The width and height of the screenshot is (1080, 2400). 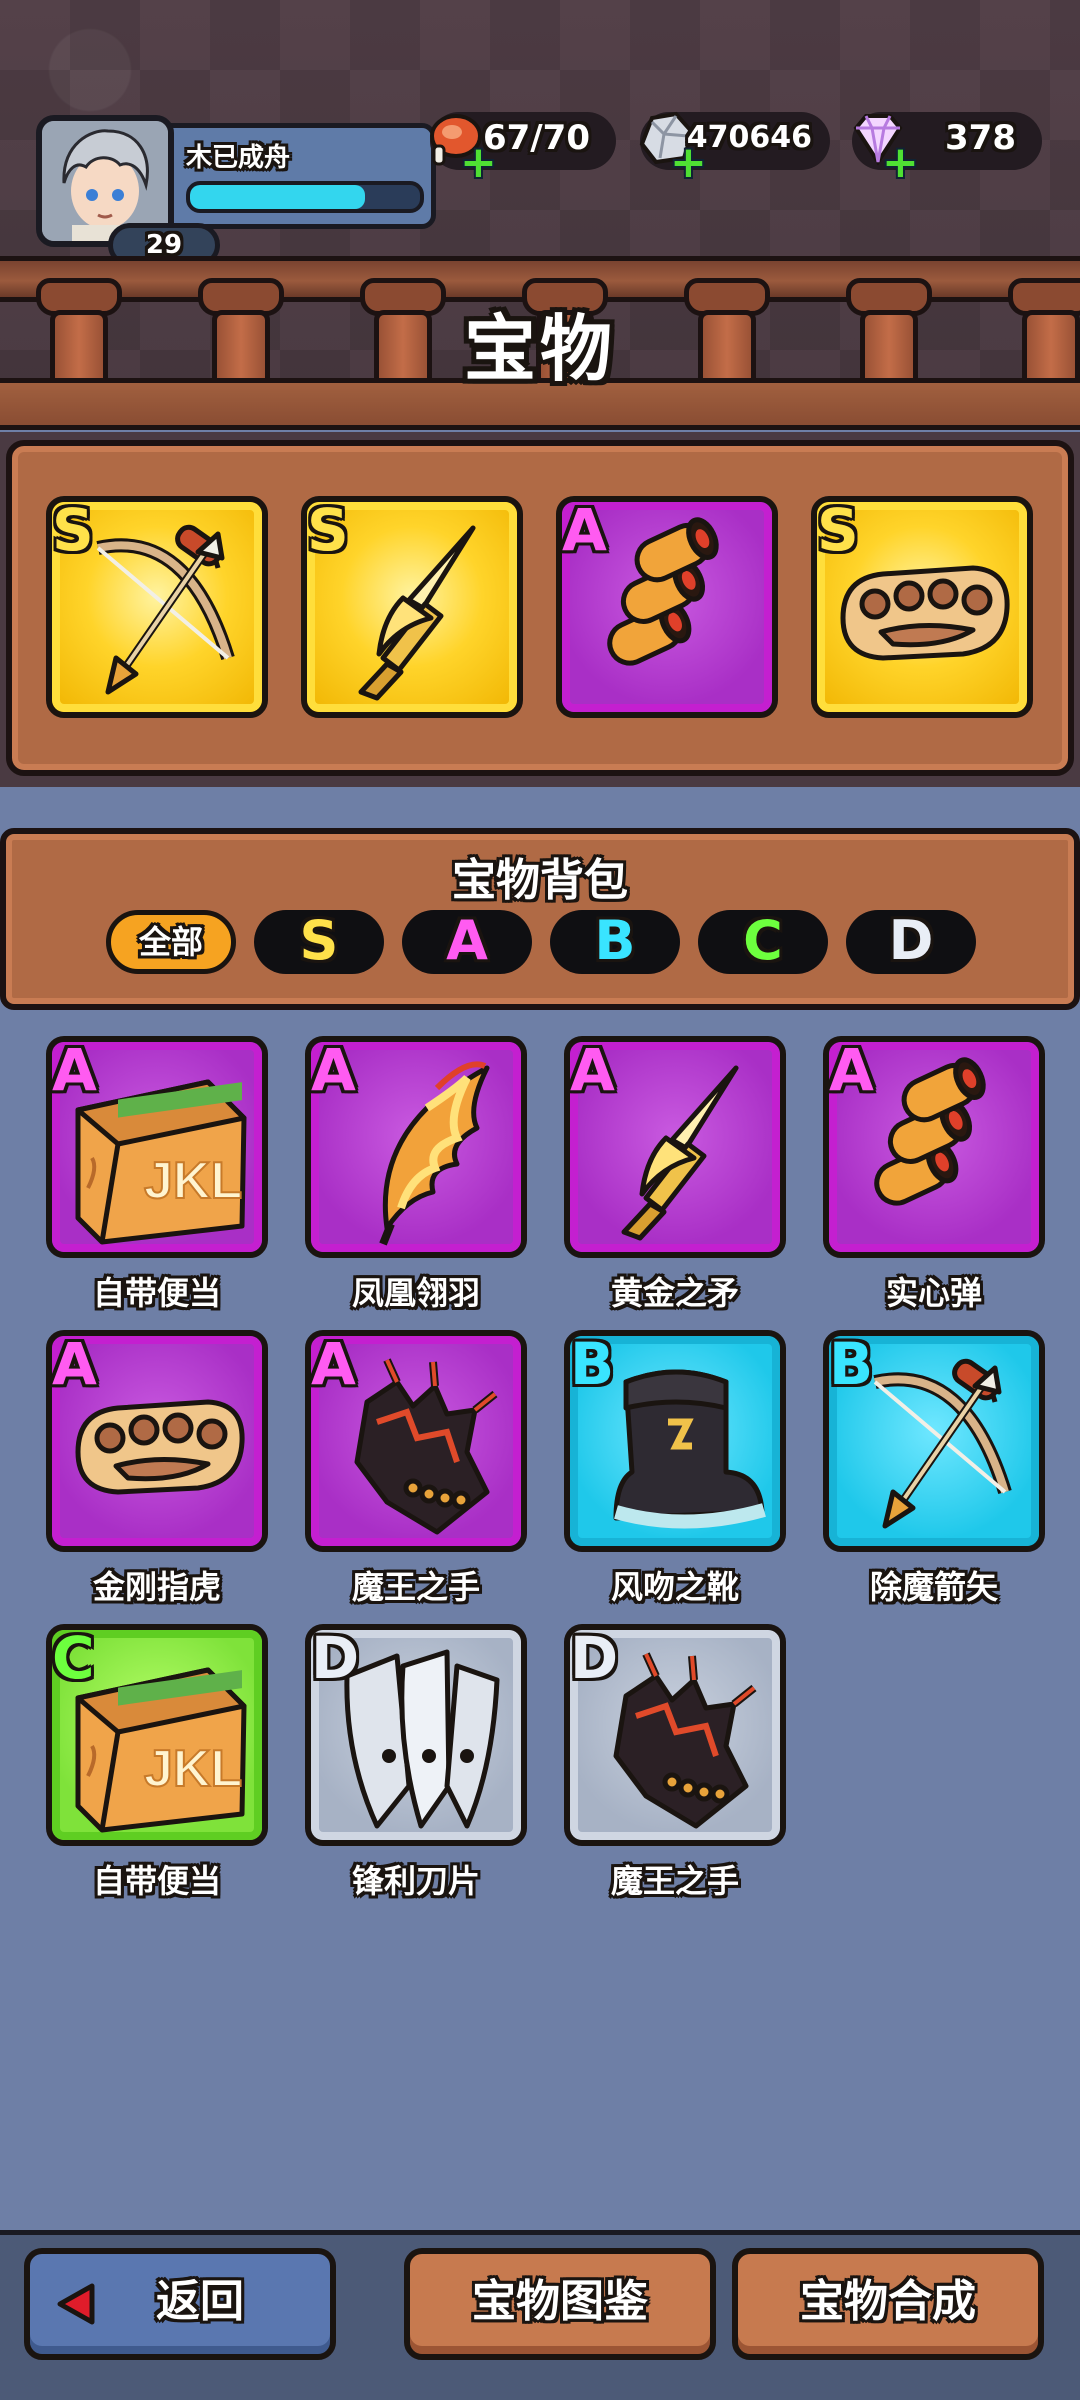 I want to click on item-name: 实心弹, so click(x=933, y=1293).